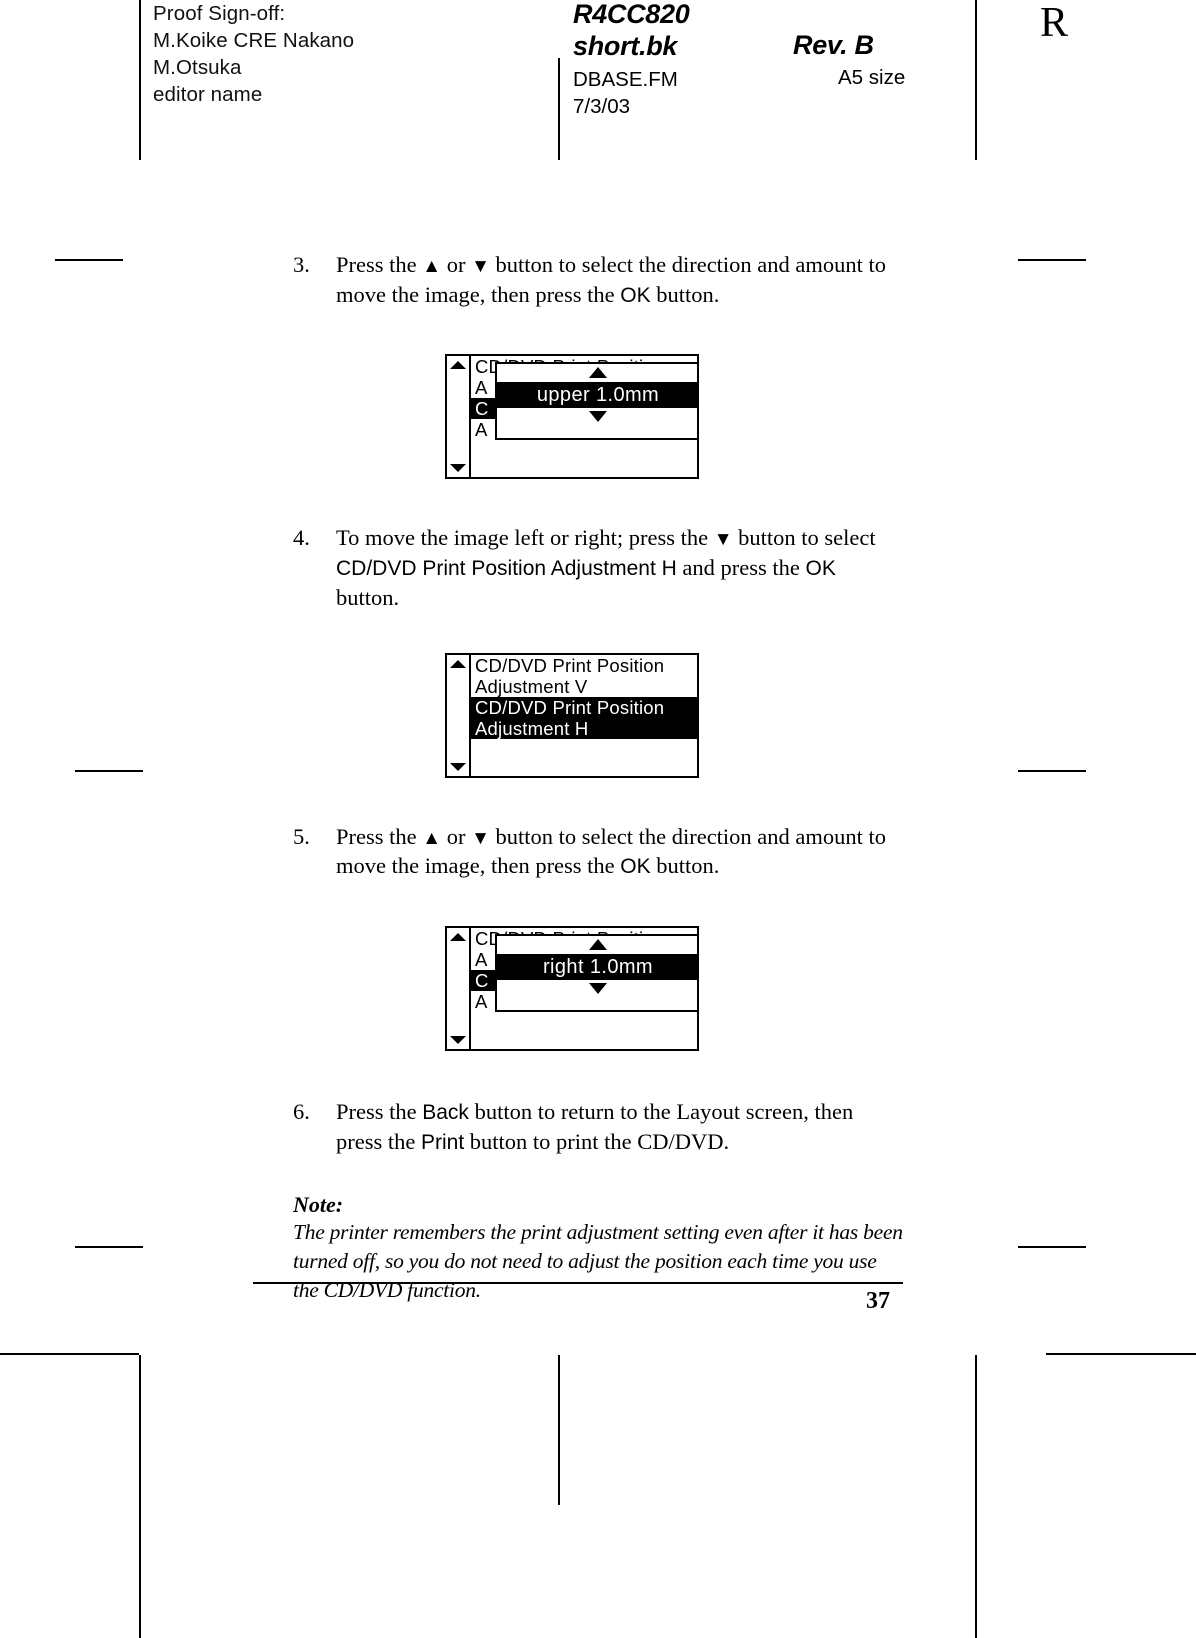  What do you see at coordinates (685, 294) in the screenshot?
I see `step-3-part-6: button.` at bounding box center [685, 294].